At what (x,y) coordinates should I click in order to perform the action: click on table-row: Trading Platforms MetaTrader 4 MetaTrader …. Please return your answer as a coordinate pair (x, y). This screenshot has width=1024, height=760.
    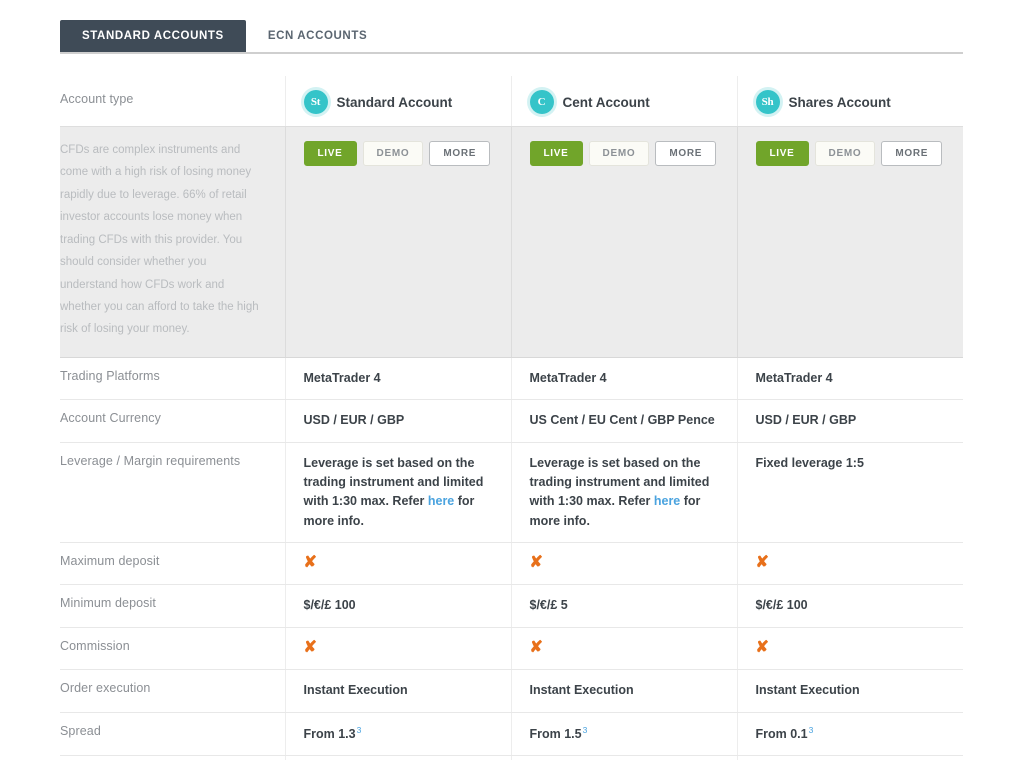
    Looking at the image, I should click on (511, 379).